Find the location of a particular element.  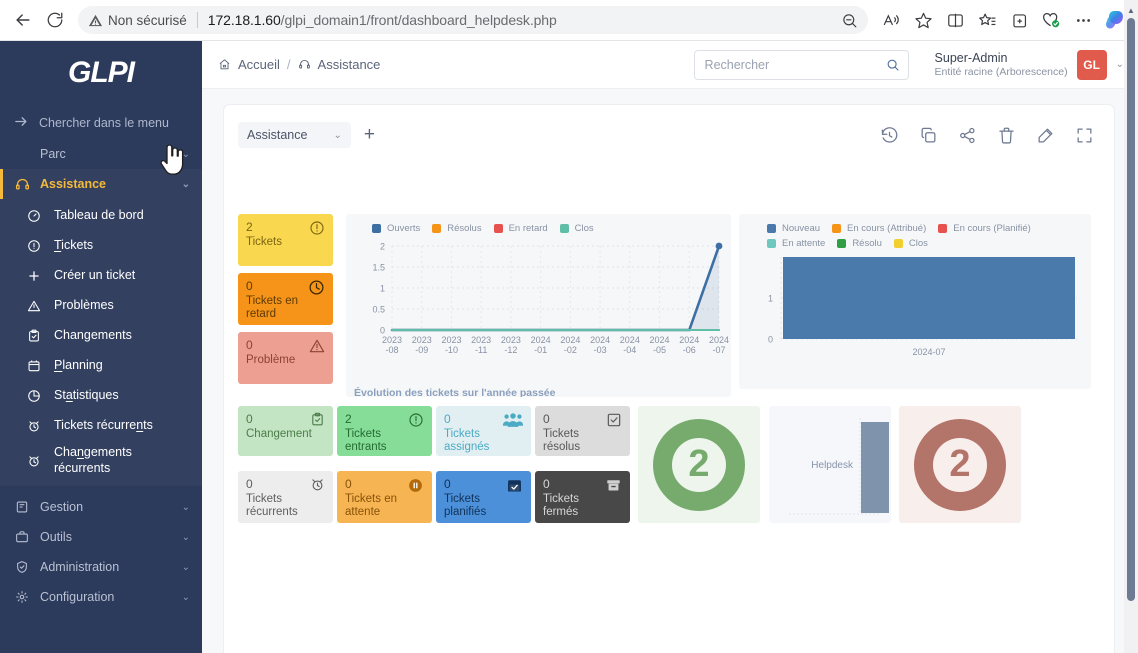

kpi-label: Changement is located at coordinates (279, 433).